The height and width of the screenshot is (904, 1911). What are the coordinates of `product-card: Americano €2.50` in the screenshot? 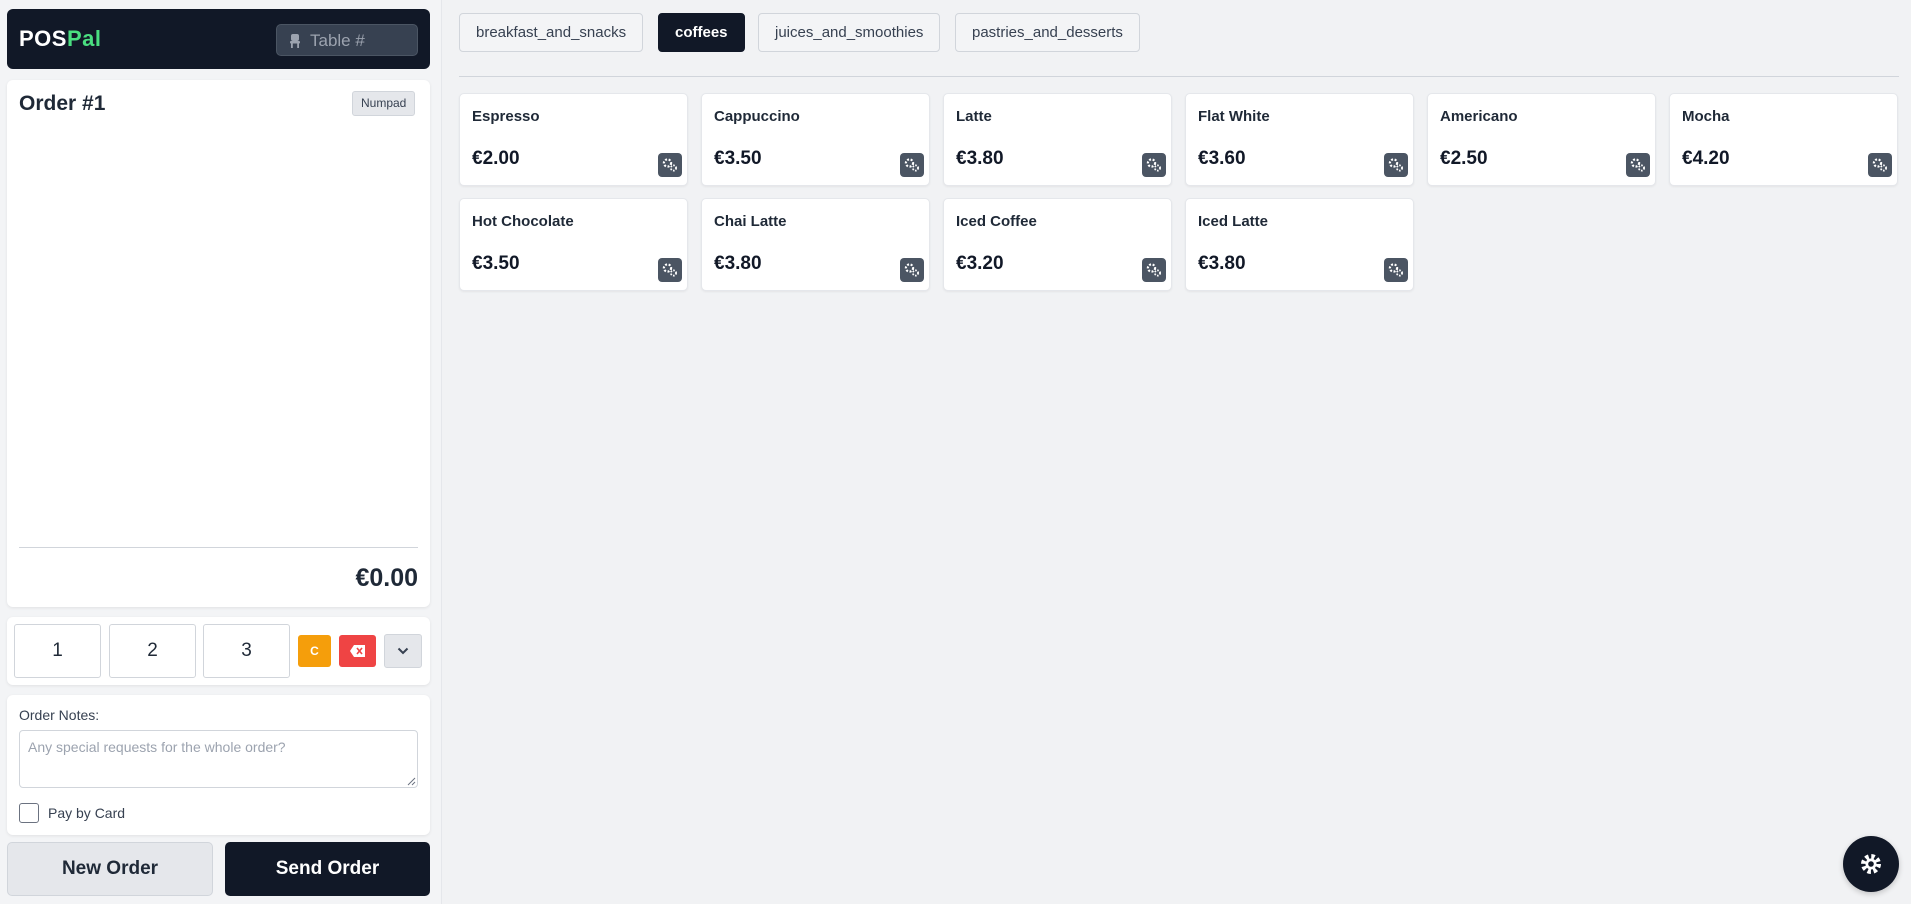 It's located at (1541, 139).